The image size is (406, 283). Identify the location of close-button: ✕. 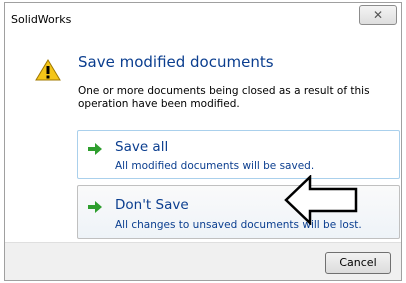
(378, 15).